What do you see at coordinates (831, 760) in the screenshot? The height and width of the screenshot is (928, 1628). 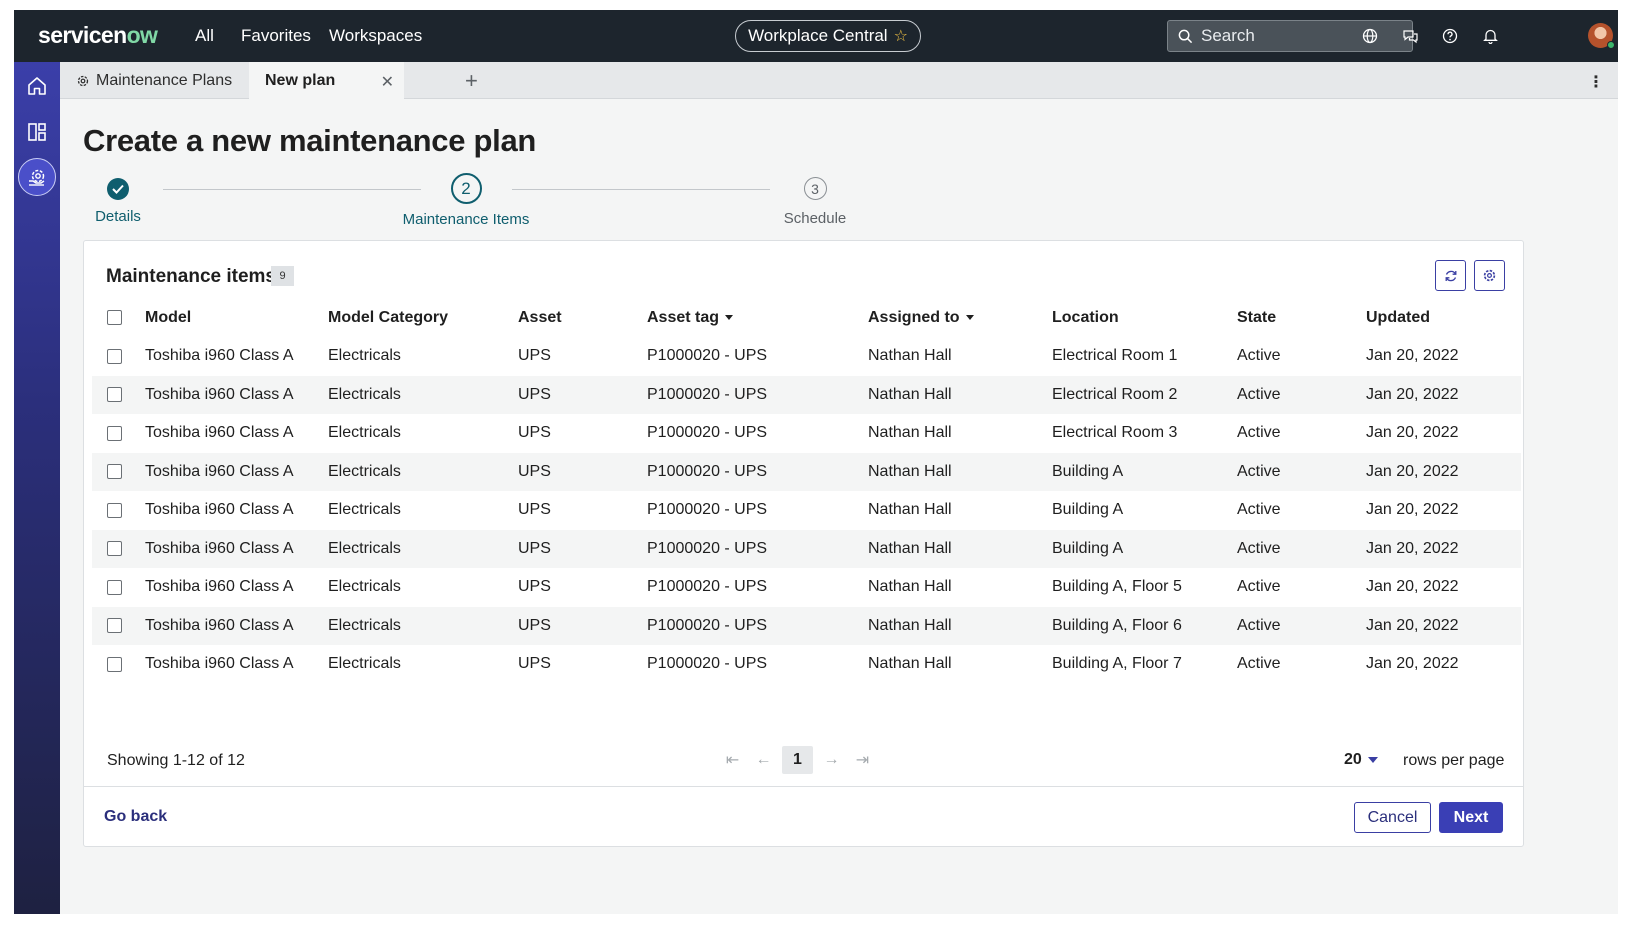 I see `next-page-icon: →` at bounding box center [831, 760].